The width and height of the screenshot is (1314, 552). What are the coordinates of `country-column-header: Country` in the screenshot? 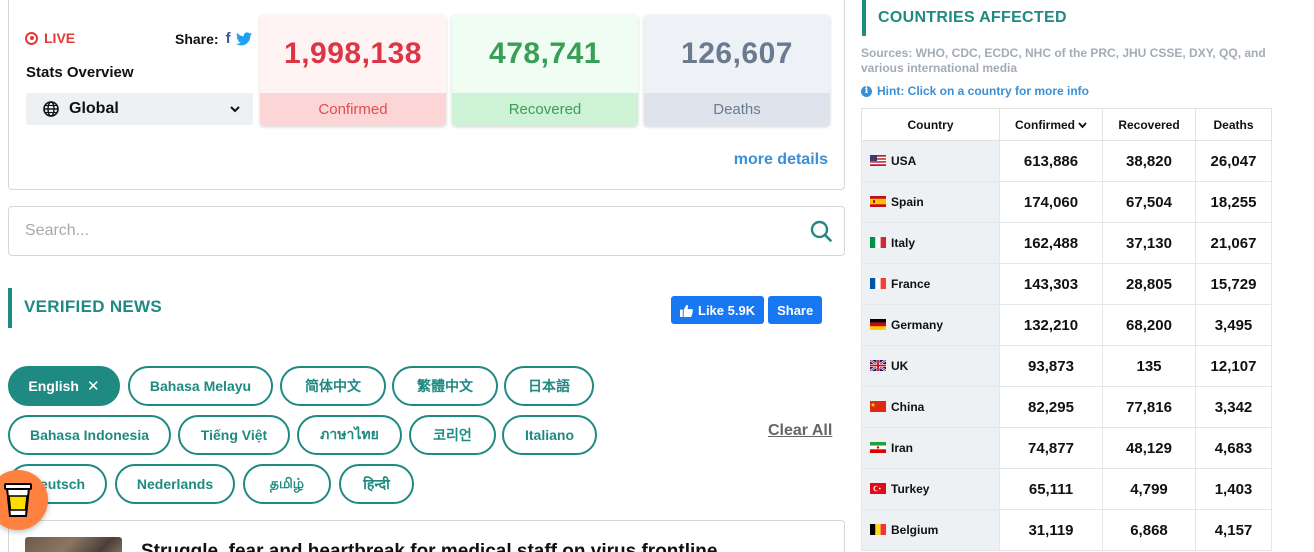 It's located at (930, 124).